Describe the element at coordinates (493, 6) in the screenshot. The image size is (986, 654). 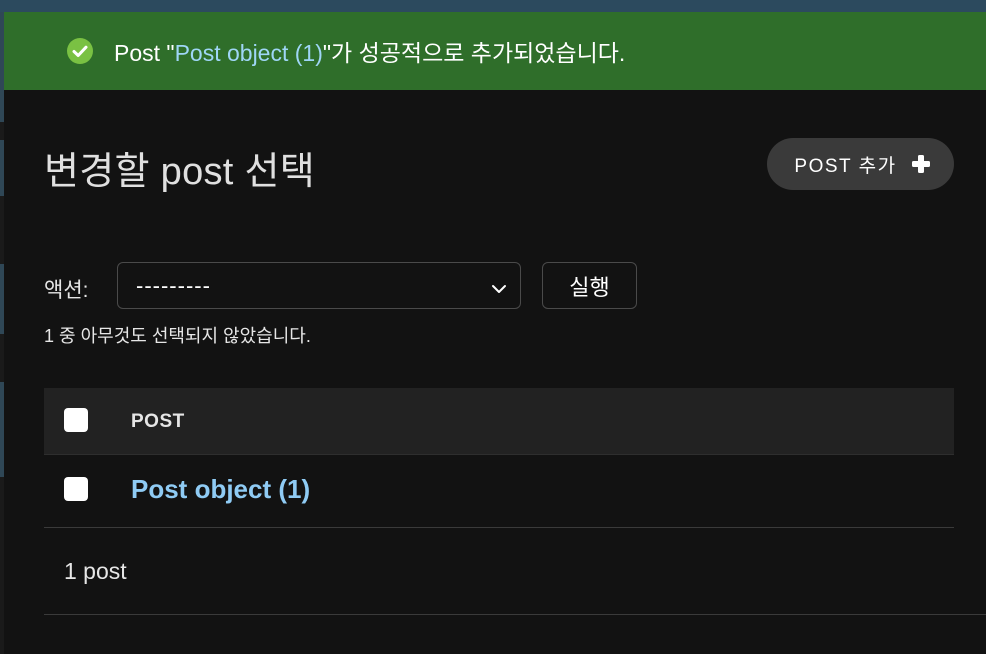
I see `top-strip` at that location.